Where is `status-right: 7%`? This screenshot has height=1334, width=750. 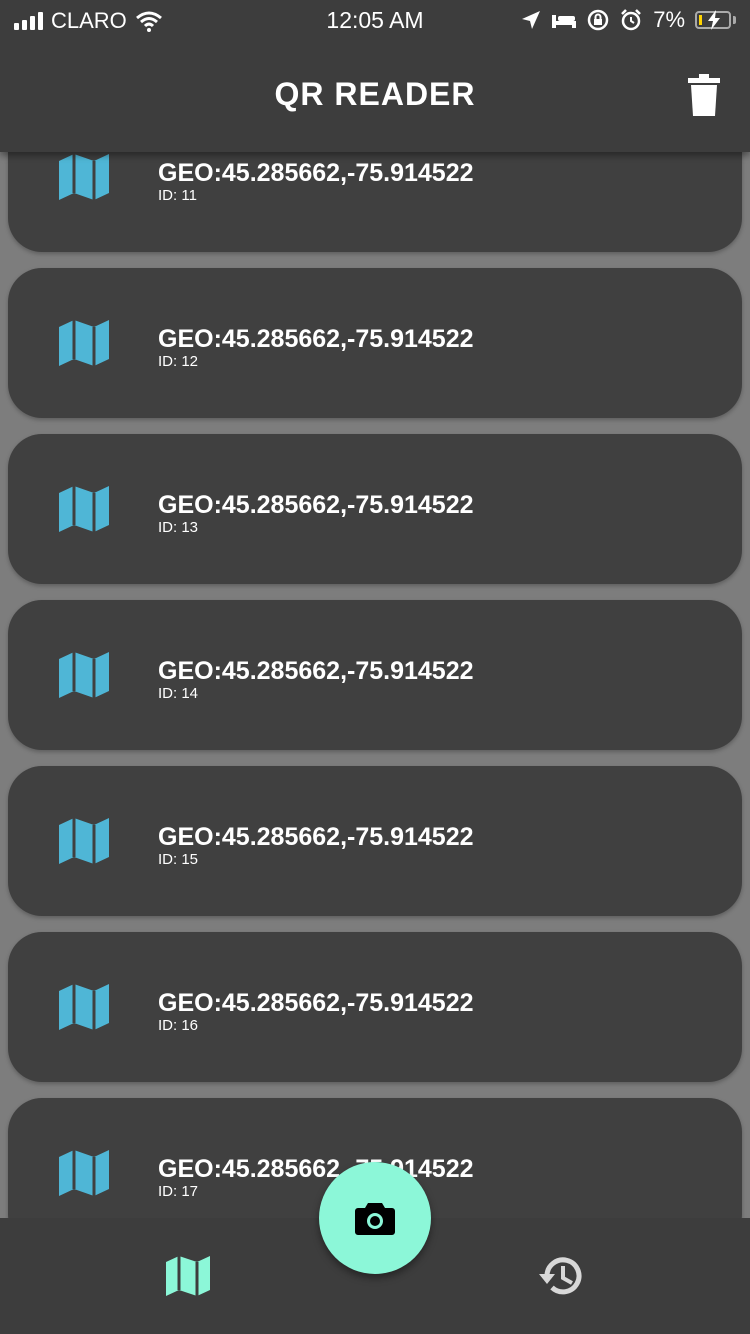 status-right: 7% is located at coordinates (628, 20).